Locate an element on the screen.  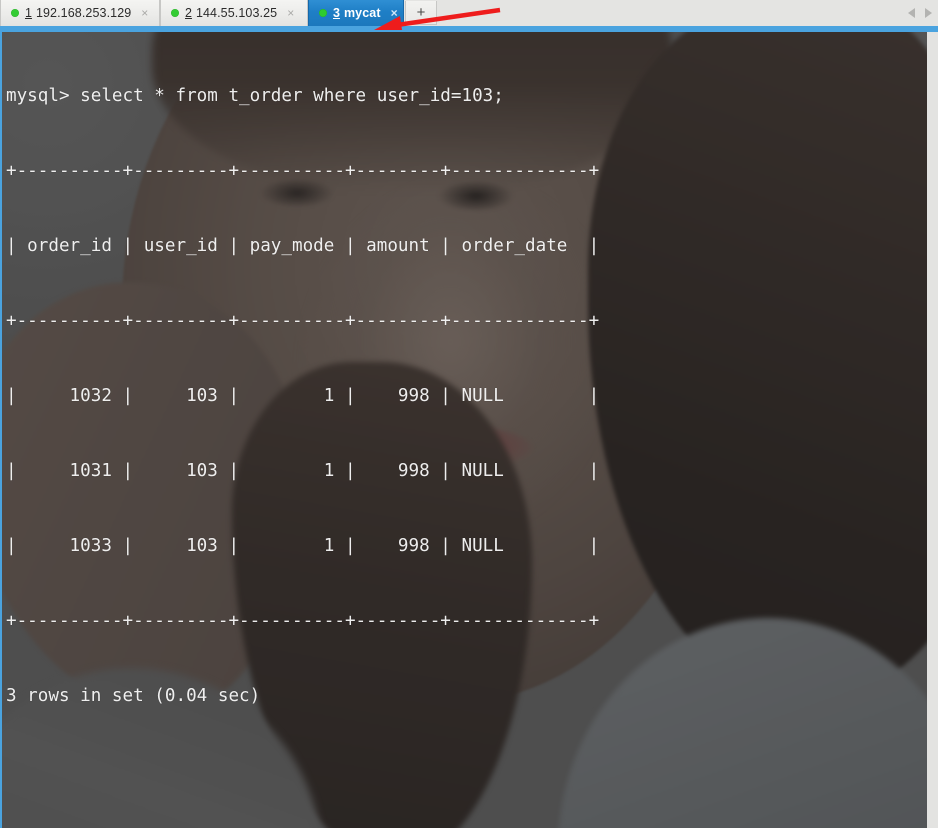
tab-title-label: mycat is located at coordinates (362, 13).